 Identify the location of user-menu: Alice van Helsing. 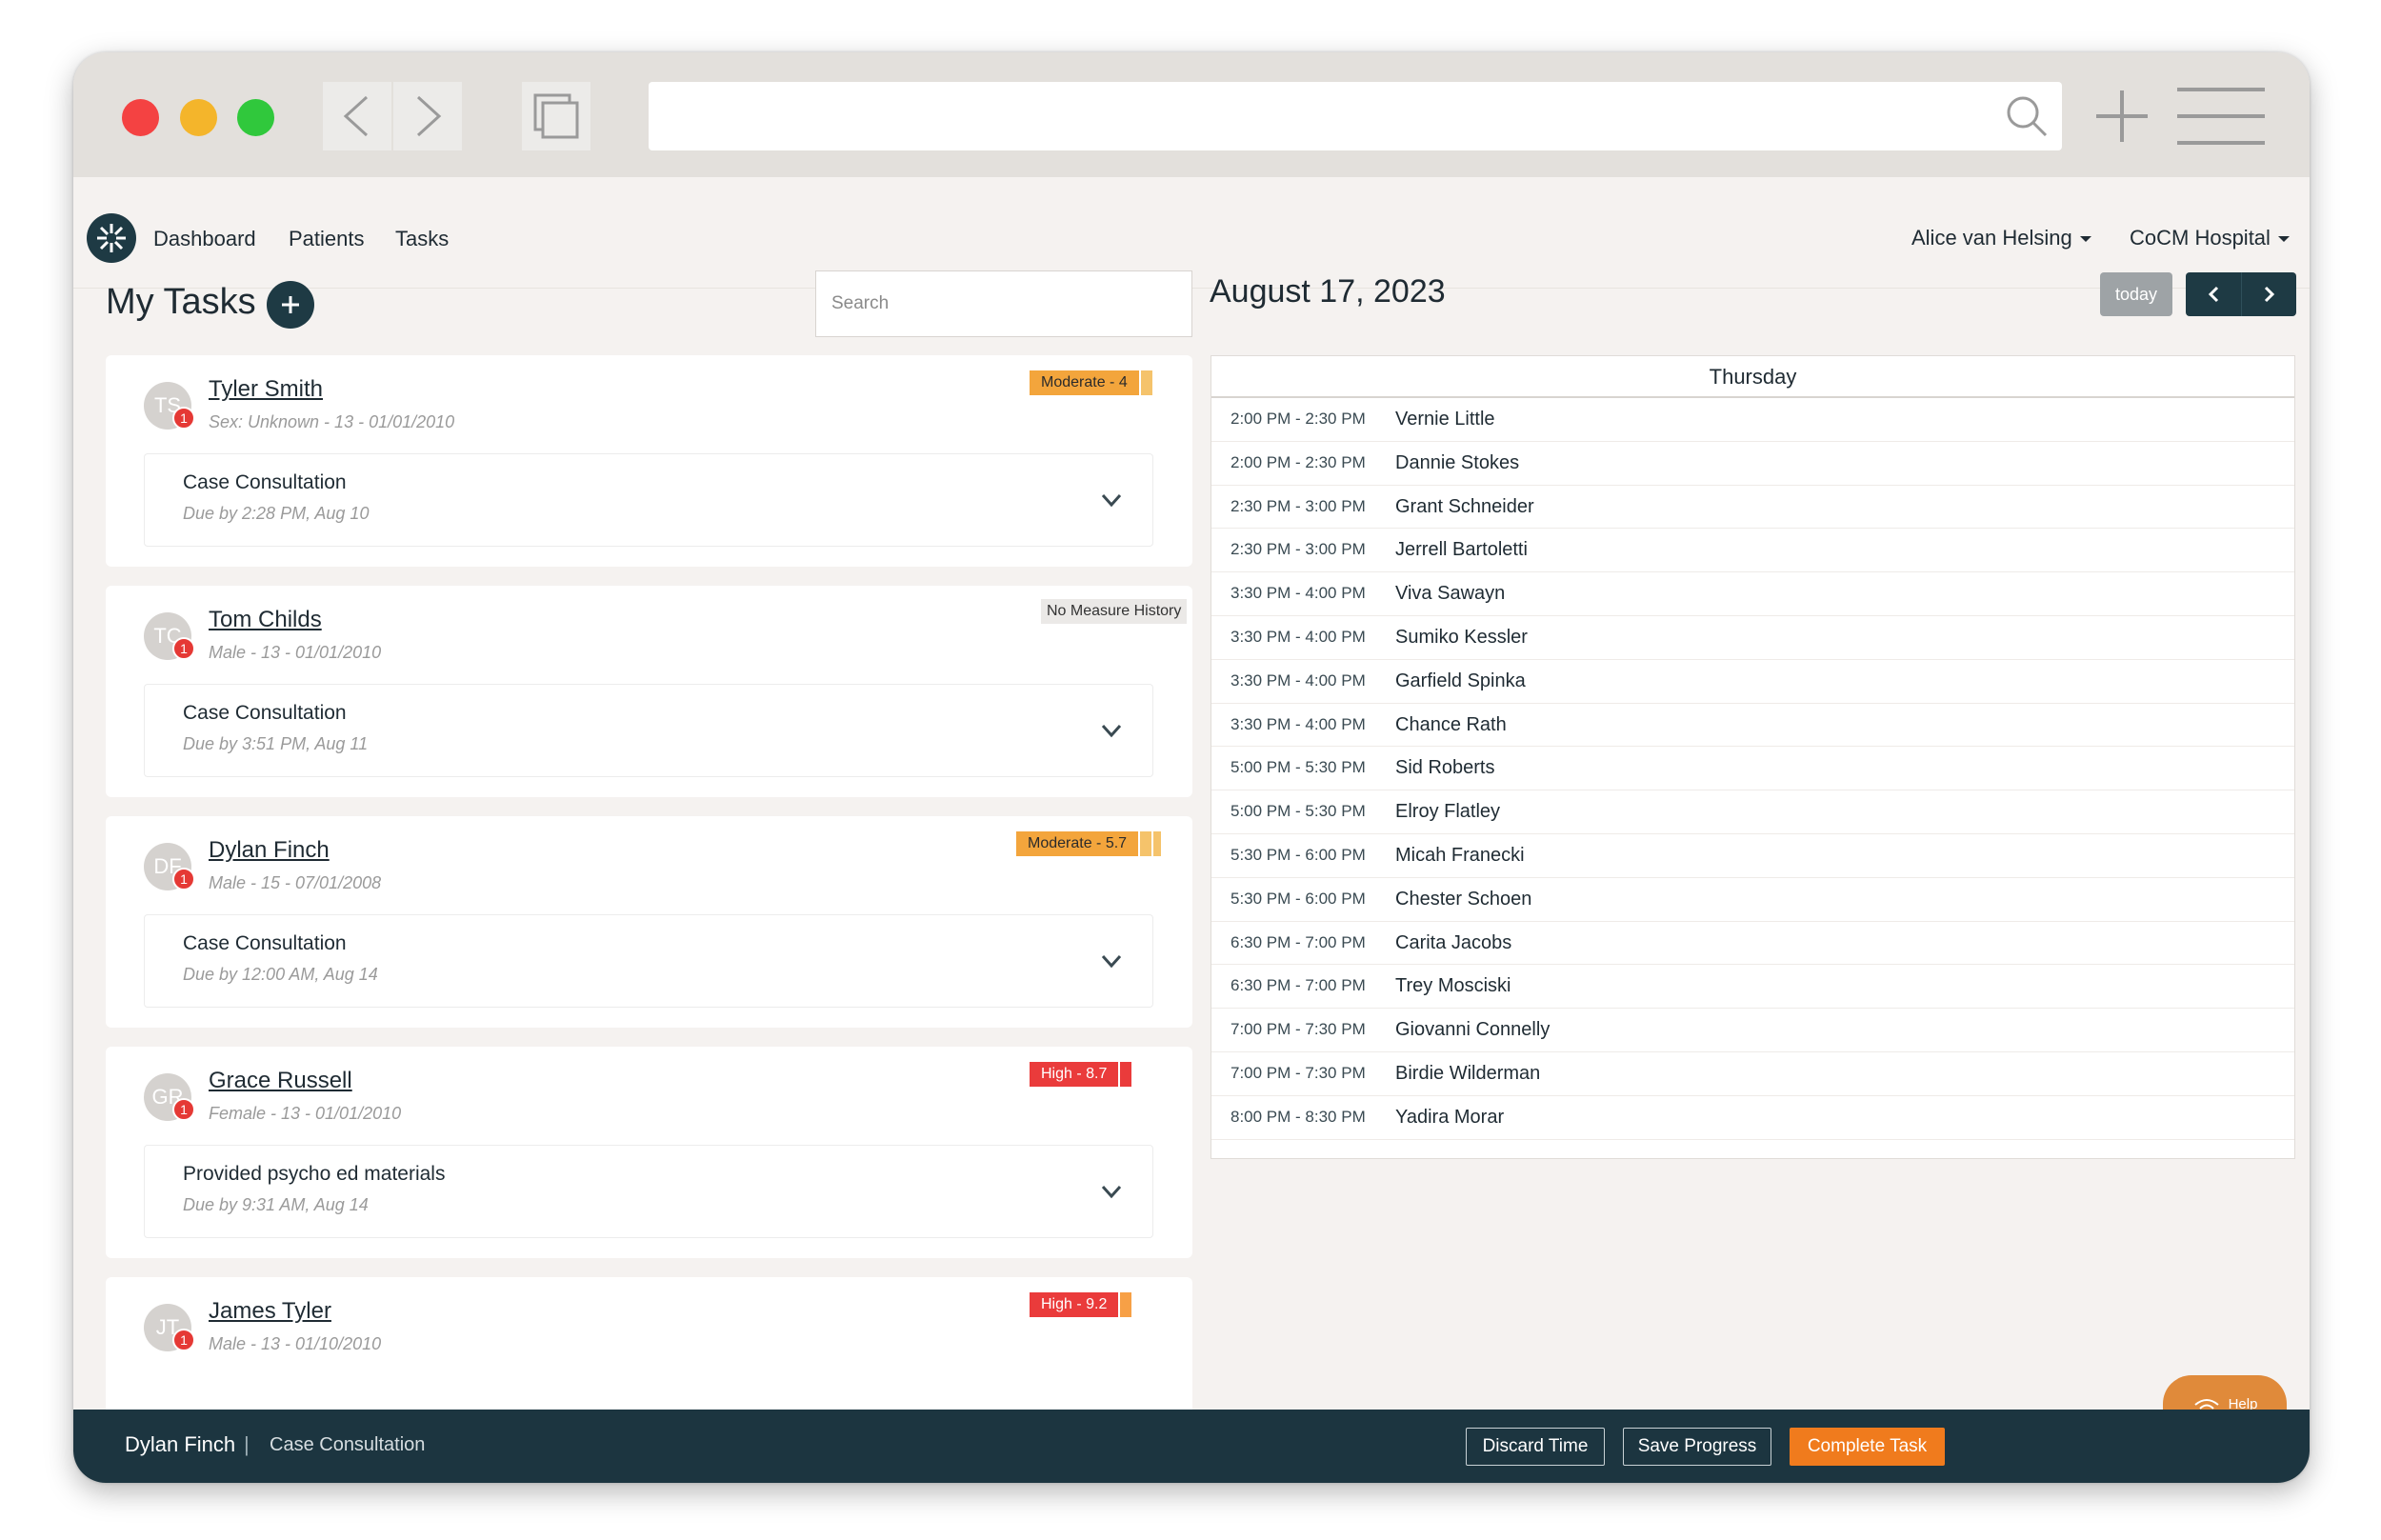
(2001, 238).